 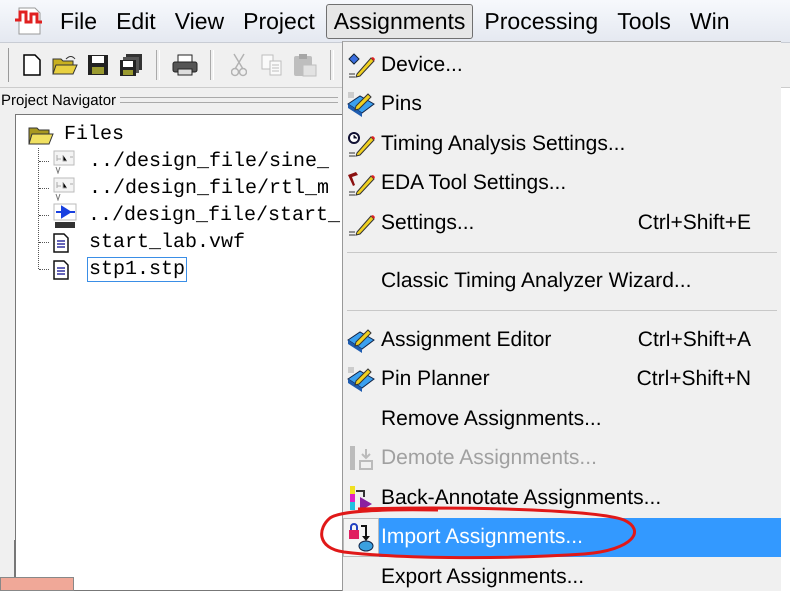 What do you see at coordinates (185, 65) in the screenshot?
I see `printer-icon` at bounding box center [185, 65].